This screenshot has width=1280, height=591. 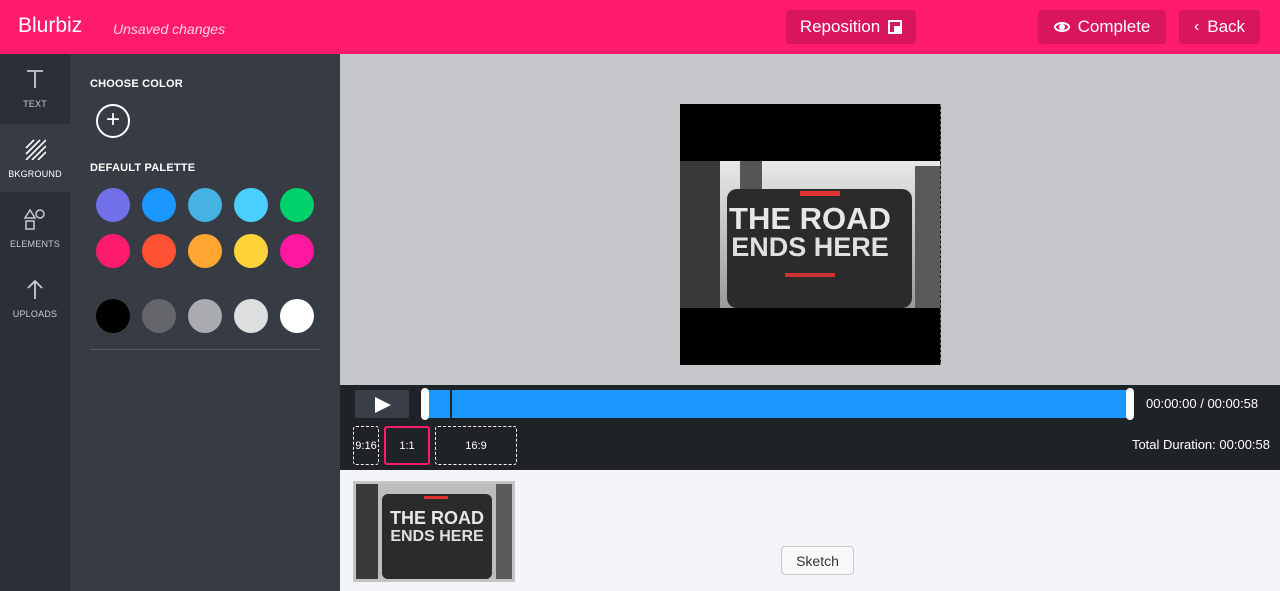 I want to click on text-icon, so click(x=35, y=79).